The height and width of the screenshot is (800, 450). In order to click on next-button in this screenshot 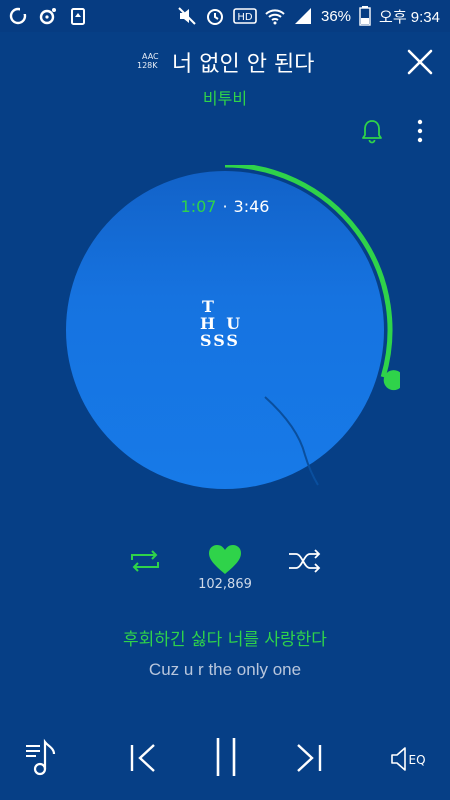, I will do `click(309, 758)`.